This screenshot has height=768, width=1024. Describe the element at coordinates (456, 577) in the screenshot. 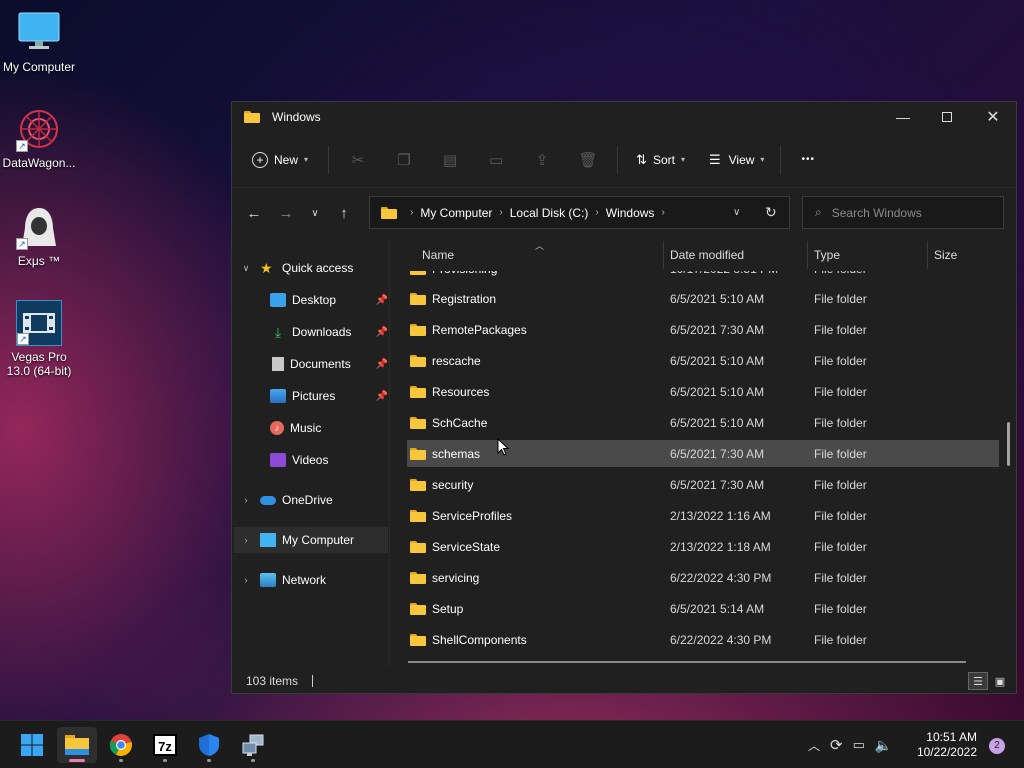

I see `file-name: servicing` at that location.